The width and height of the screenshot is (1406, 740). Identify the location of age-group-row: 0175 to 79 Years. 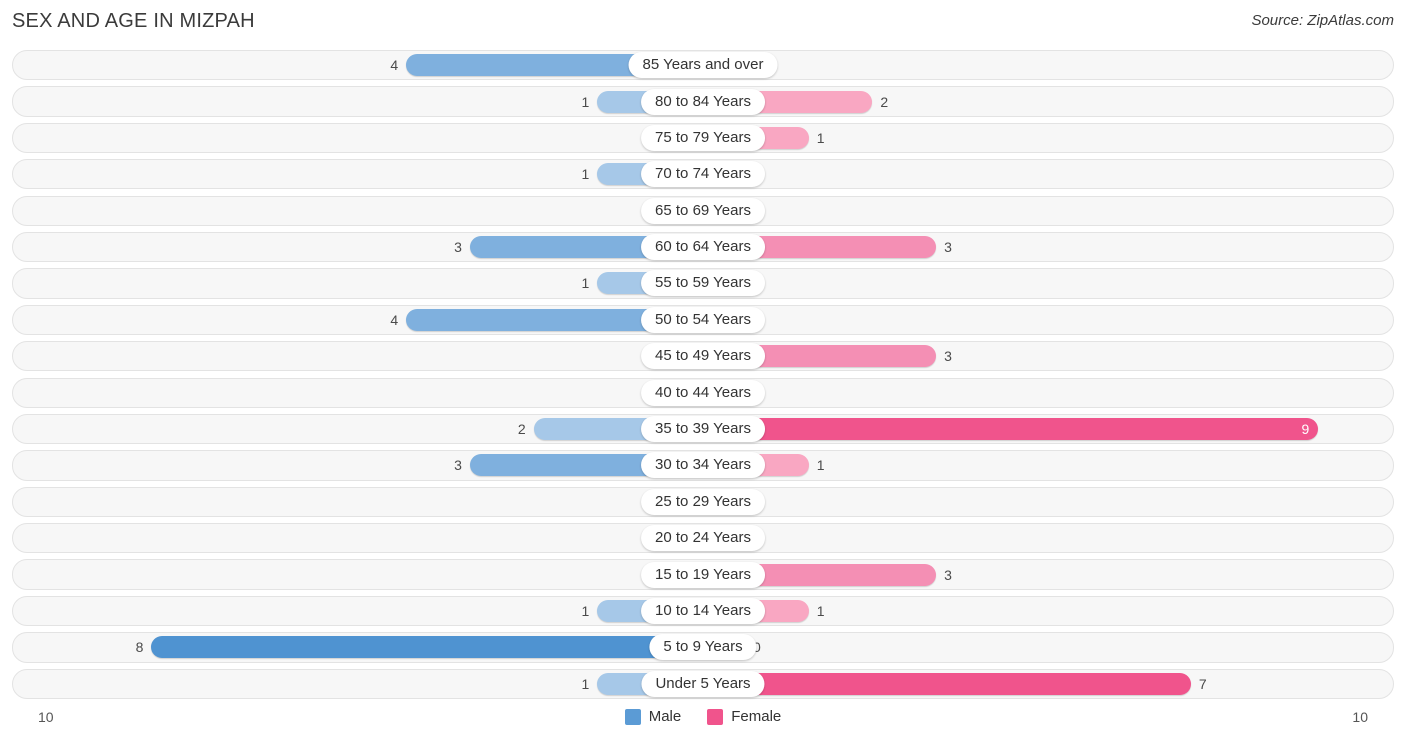
(703, 138).